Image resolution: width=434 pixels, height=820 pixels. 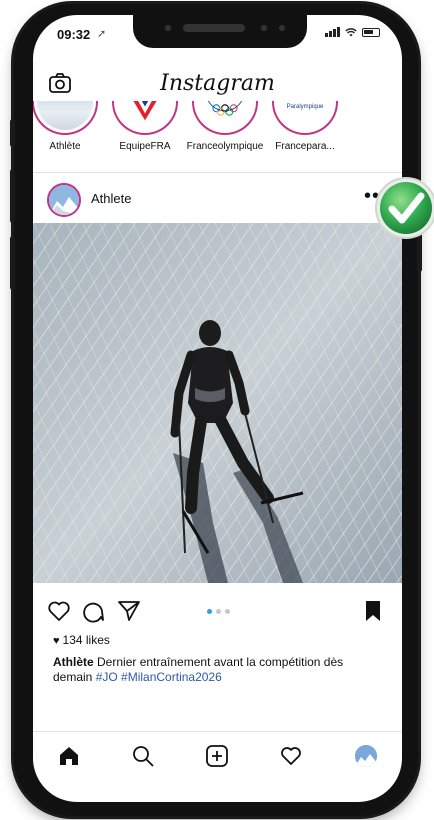 I want to click on story-avatar: France Paralympique, so click(x=305, y=118).